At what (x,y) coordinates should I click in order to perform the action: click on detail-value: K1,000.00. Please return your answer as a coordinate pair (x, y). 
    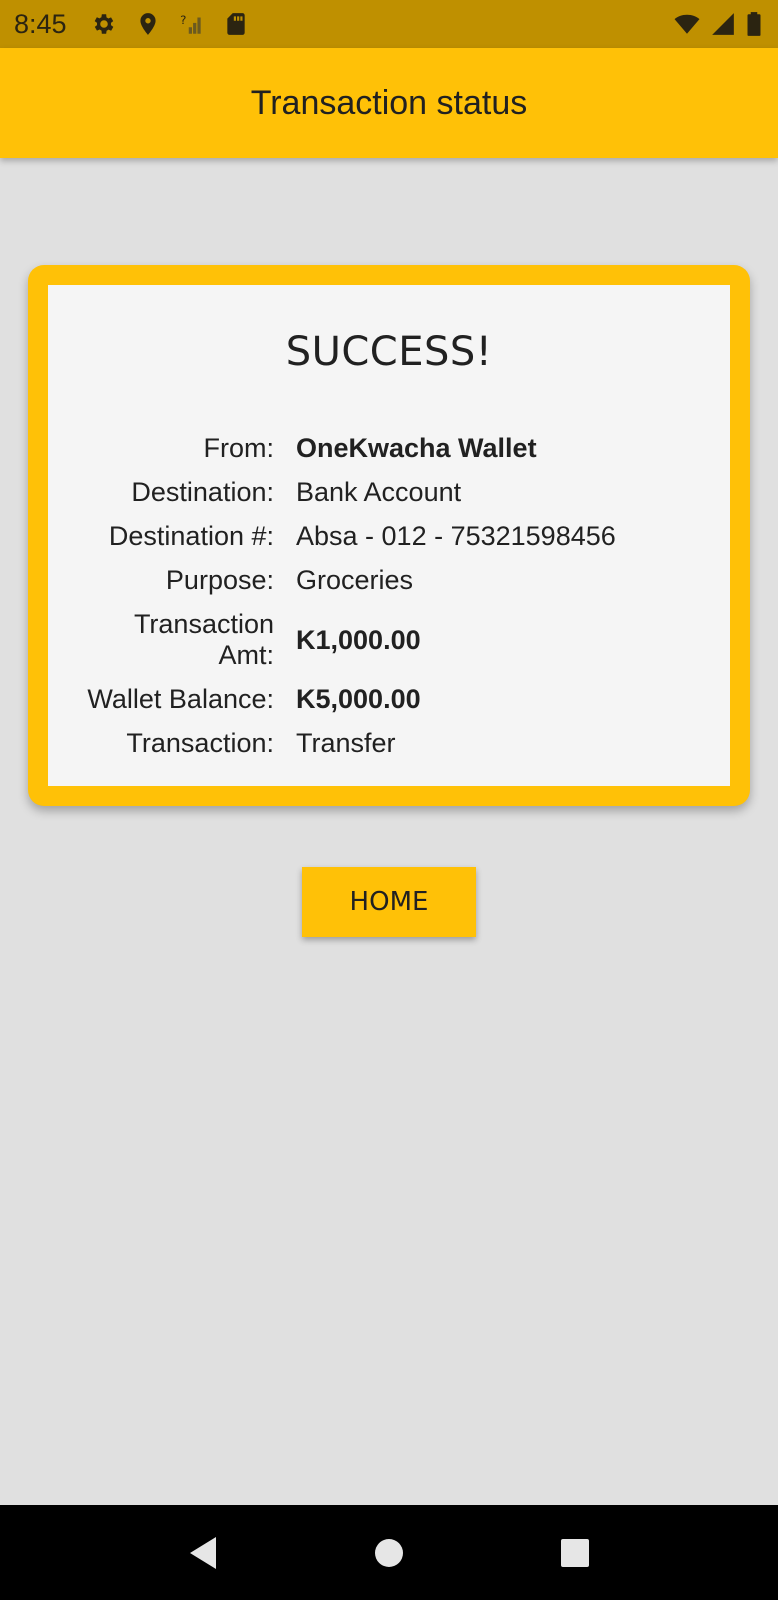
    Looking at the image, I should click on (358, 639).